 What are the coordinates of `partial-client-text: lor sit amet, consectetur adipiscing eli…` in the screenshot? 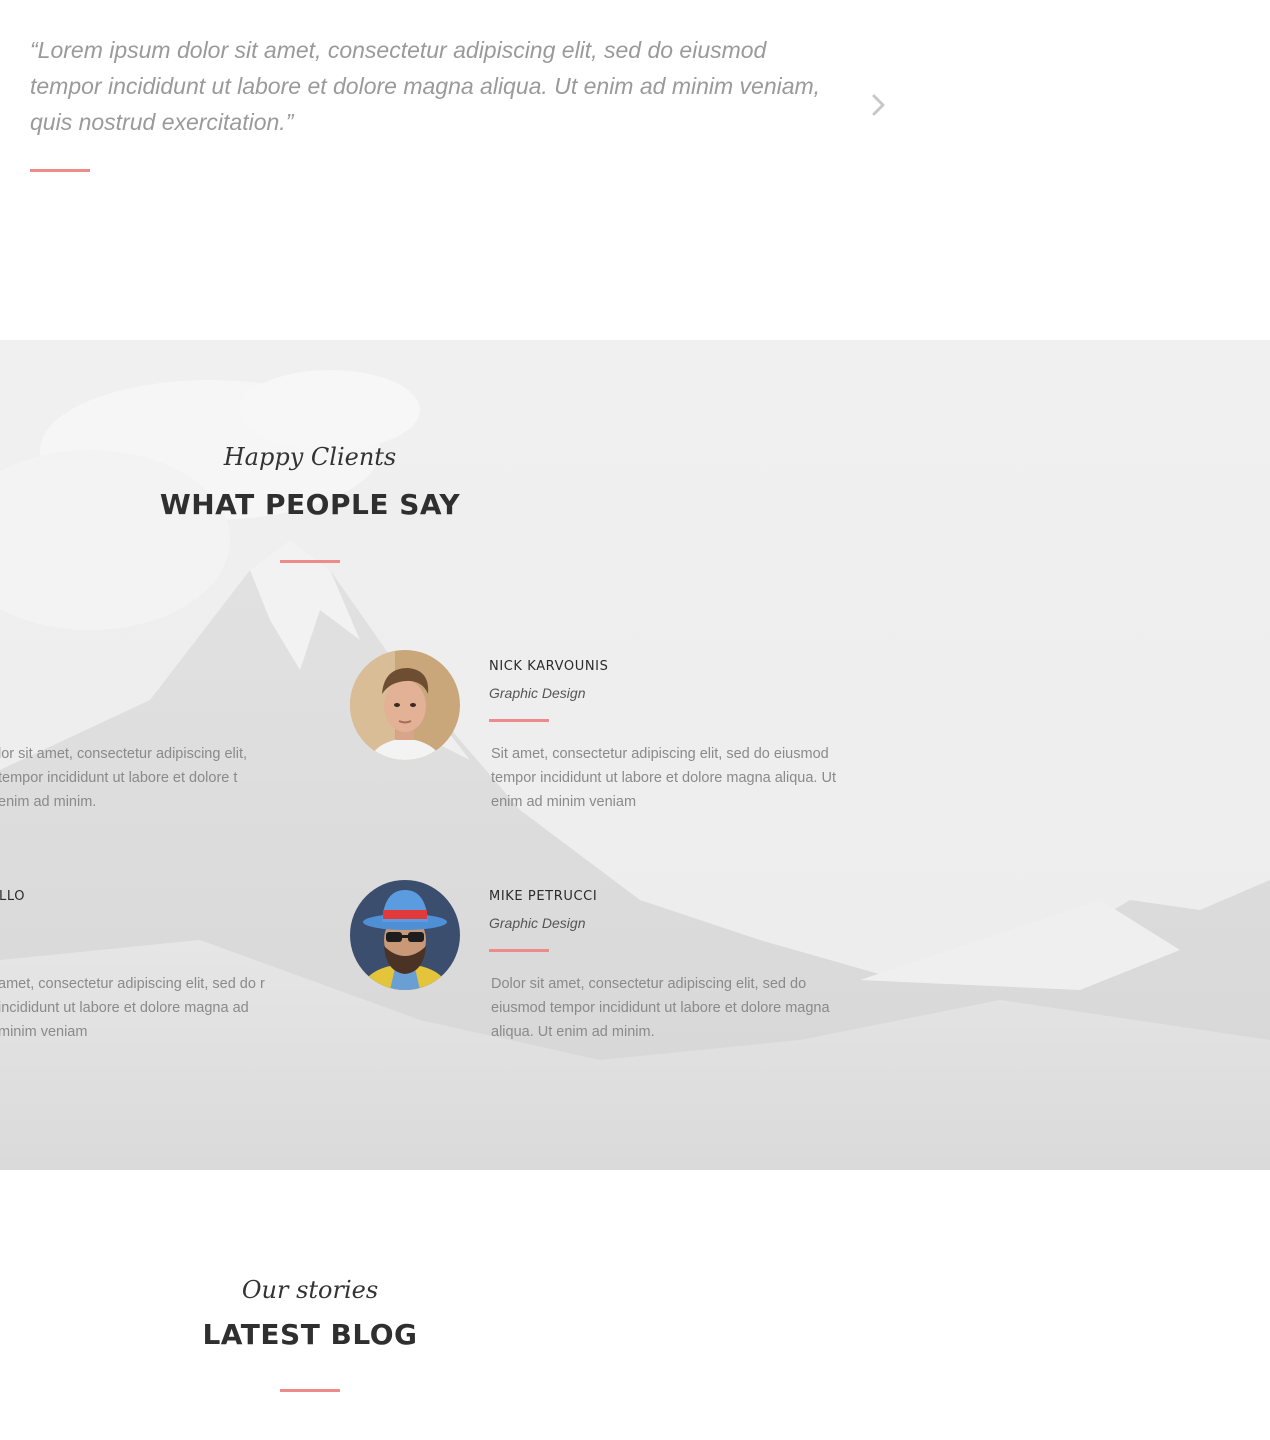 It's located at (124, 778).